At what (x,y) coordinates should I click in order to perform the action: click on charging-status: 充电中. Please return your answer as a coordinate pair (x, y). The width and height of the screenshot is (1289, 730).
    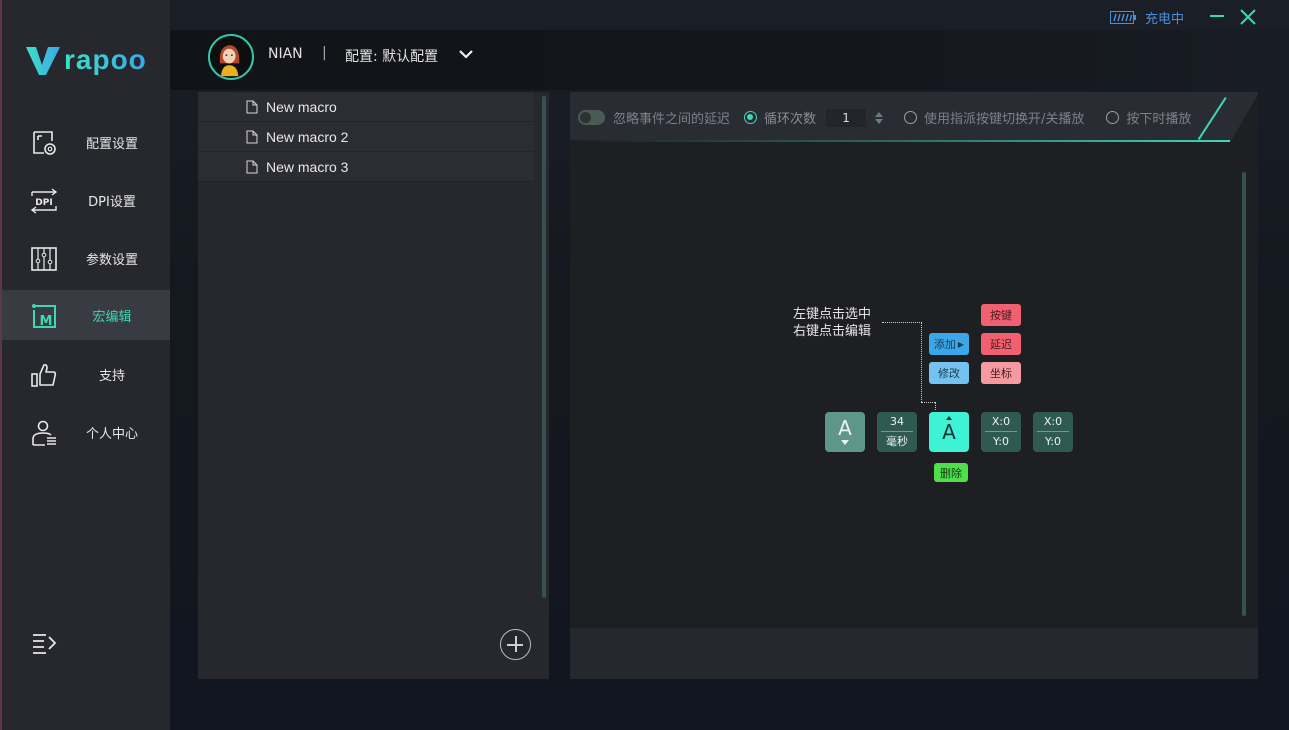
    Looking at the image, I should click on (1147, 17).